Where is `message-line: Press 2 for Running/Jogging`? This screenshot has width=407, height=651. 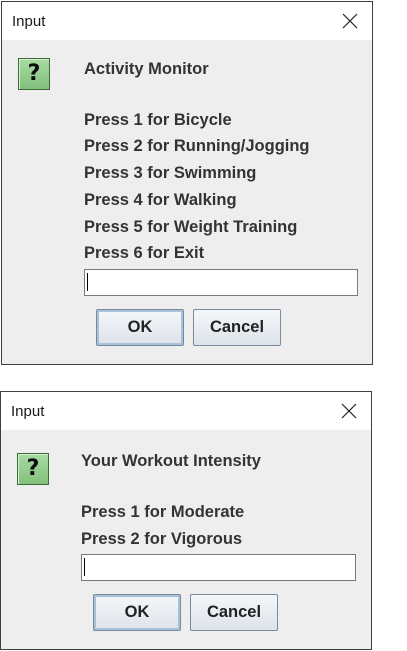
message-line: Press 2 for Running/Jogging is located at coordinates (197, 146).